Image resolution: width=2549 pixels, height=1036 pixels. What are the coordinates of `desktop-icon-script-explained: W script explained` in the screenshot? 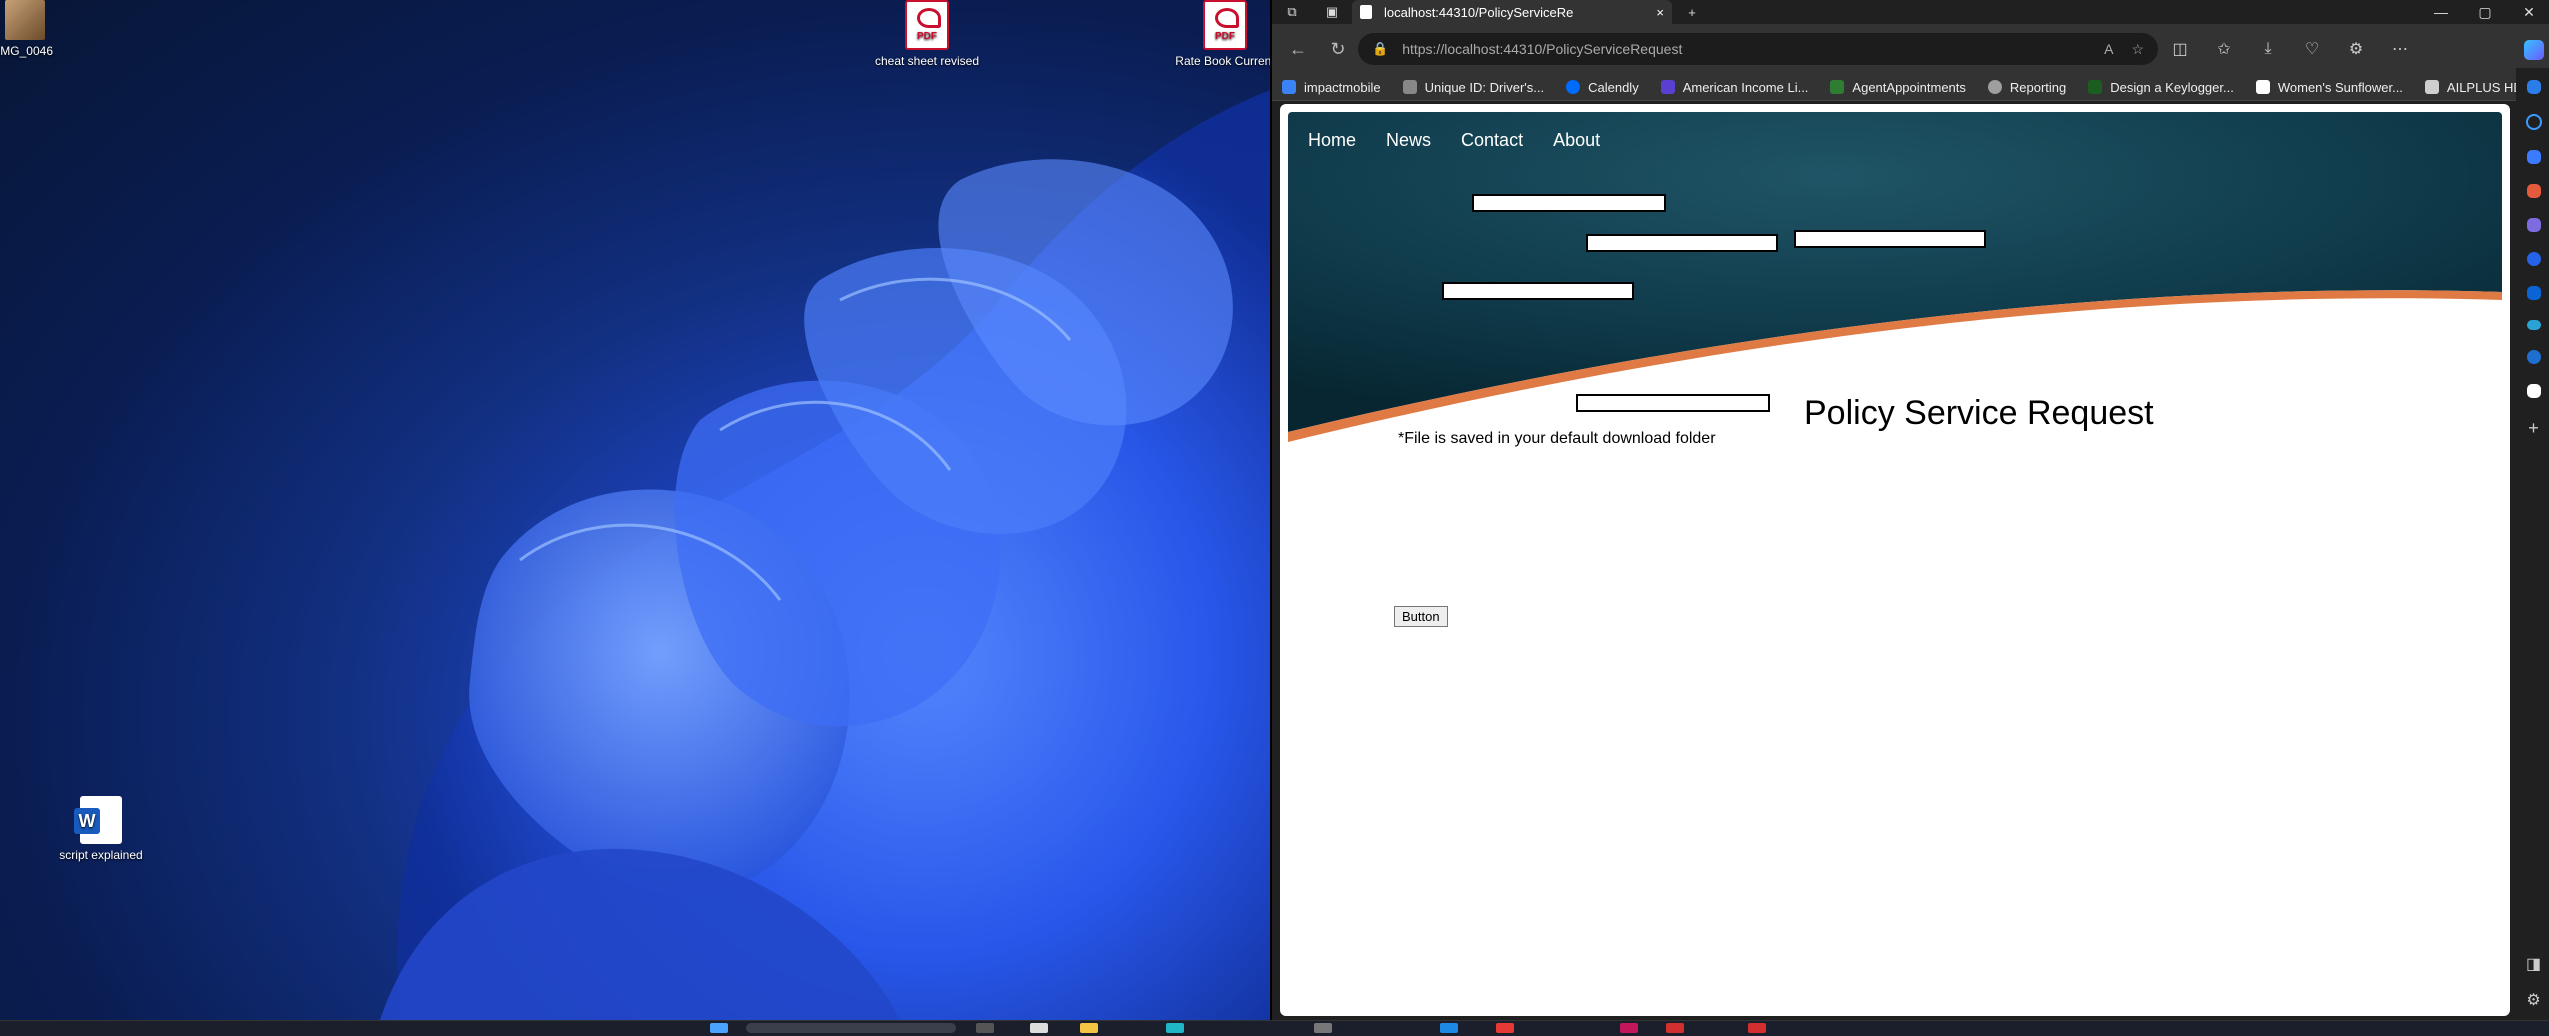 It's located at (101, 829).